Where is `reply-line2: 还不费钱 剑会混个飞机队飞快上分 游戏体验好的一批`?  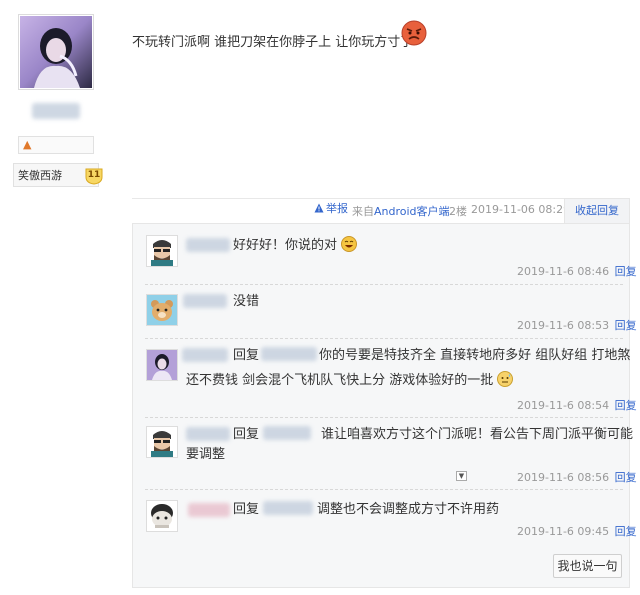
reply-line2: 还不费钱 剑会混个飞机队飞快上分 游戏体验好的一批 is located at coordinates (350, 381).